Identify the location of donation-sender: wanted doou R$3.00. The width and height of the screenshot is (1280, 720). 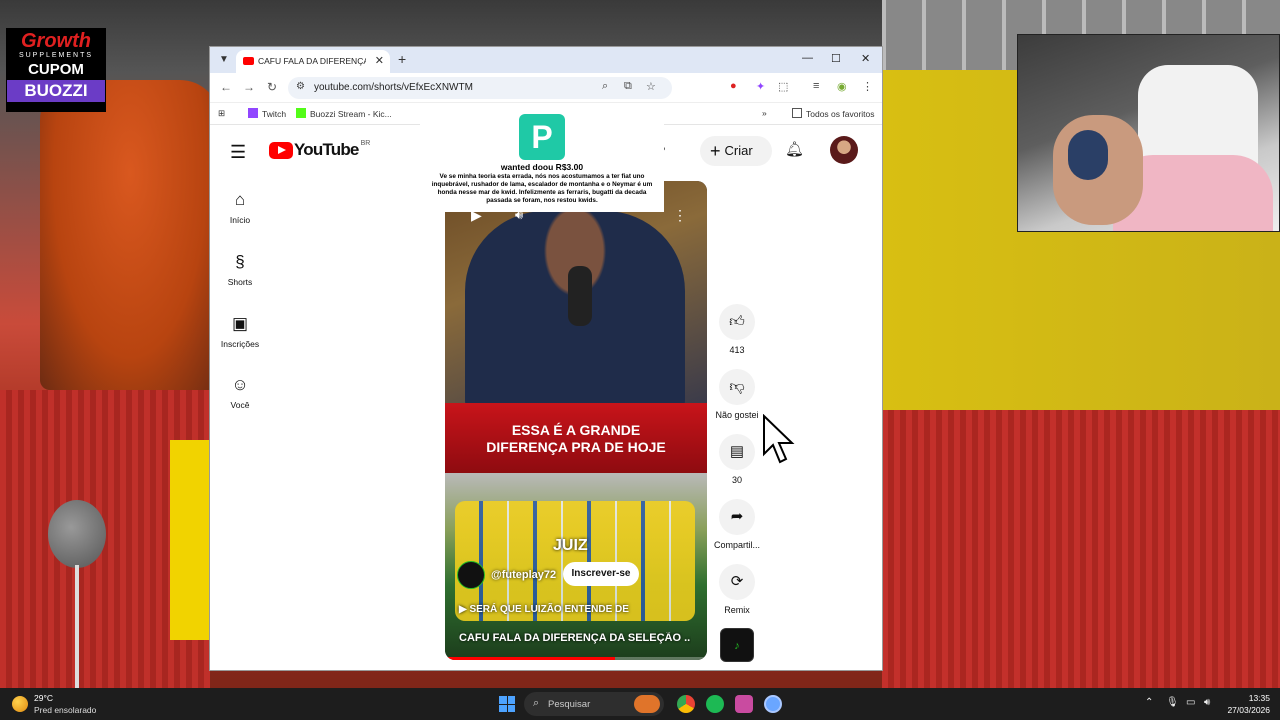
(542, 167).